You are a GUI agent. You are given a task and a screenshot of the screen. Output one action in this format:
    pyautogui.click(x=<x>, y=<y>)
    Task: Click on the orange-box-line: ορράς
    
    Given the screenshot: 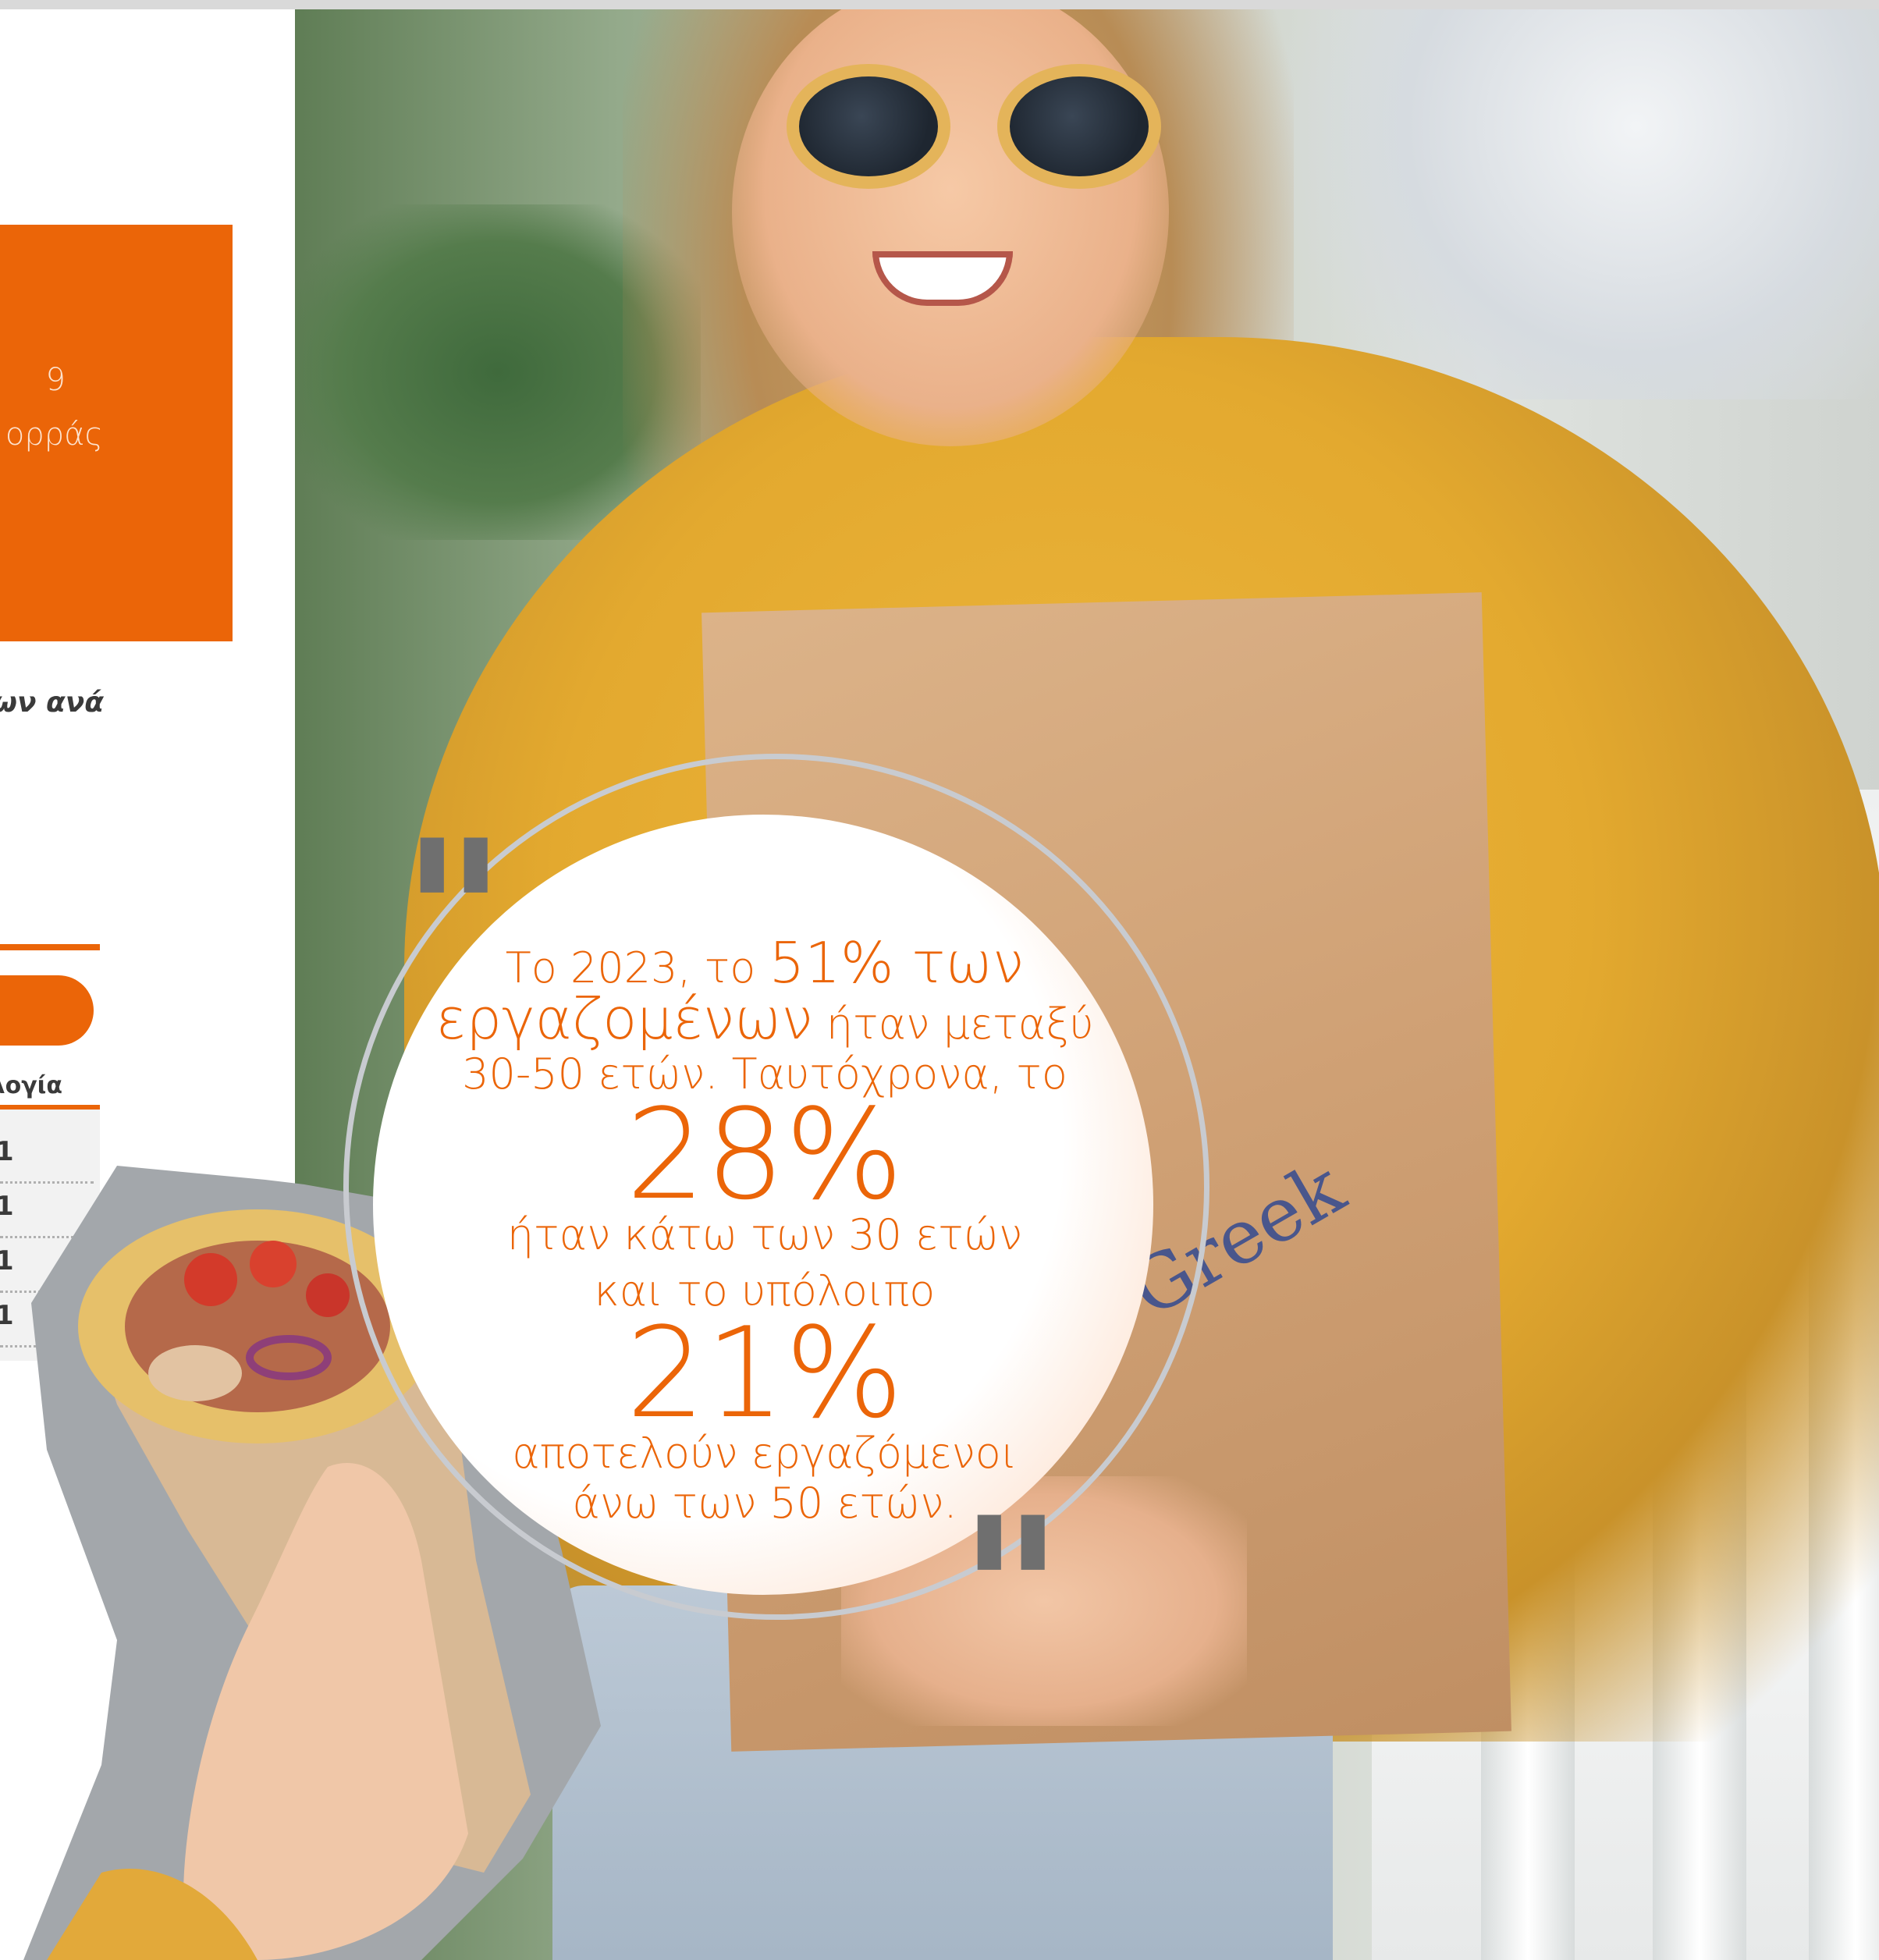 What is the action you would take?
    pyautogui.click(x=54, y=435)
    